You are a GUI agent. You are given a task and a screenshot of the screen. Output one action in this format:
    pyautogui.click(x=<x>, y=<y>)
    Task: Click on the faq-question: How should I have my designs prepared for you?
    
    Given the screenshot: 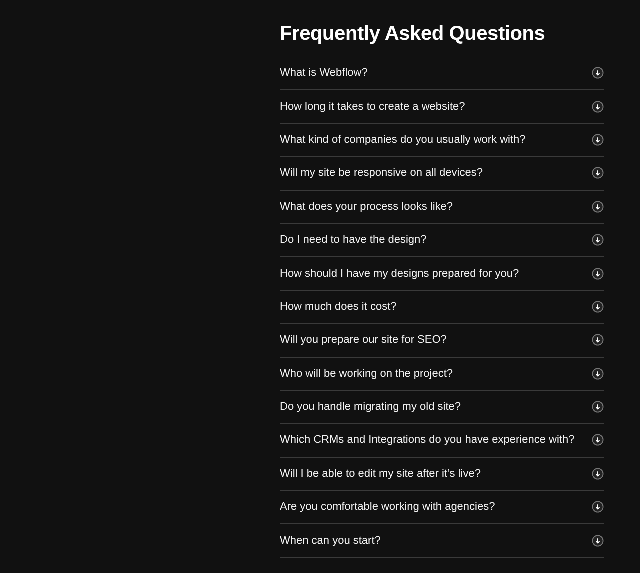 What is the action you would take?
    pyautogui.click(x=442, y=274)
    